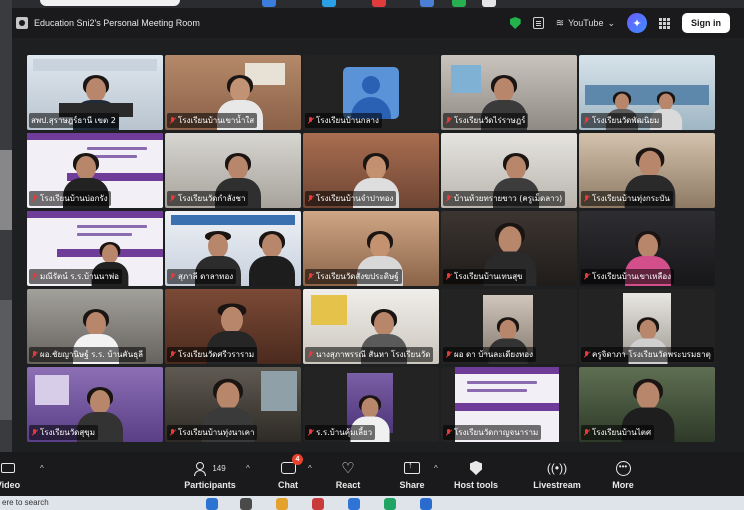  Describe the element at coordinates (202, 468) in the screenshot. I see `participants-icon` at that location.